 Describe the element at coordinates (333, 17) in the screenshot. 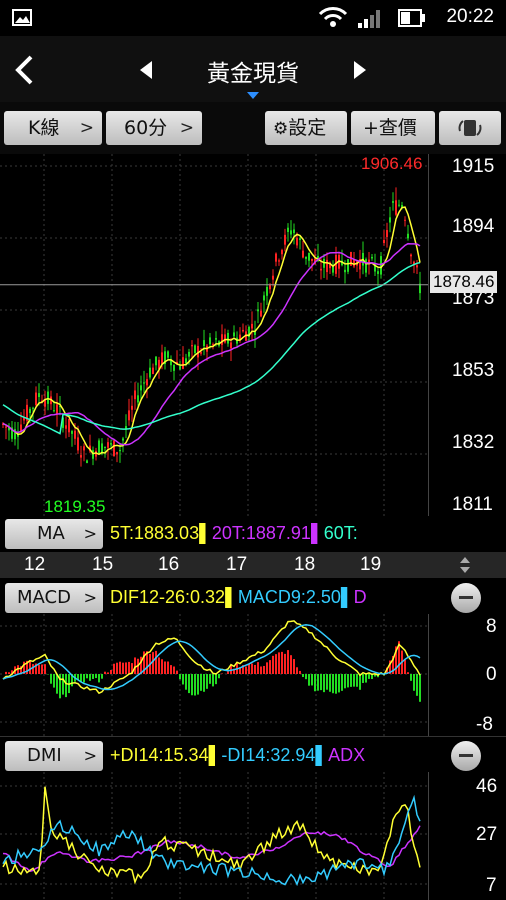

I see `wifi-icon` at that location.